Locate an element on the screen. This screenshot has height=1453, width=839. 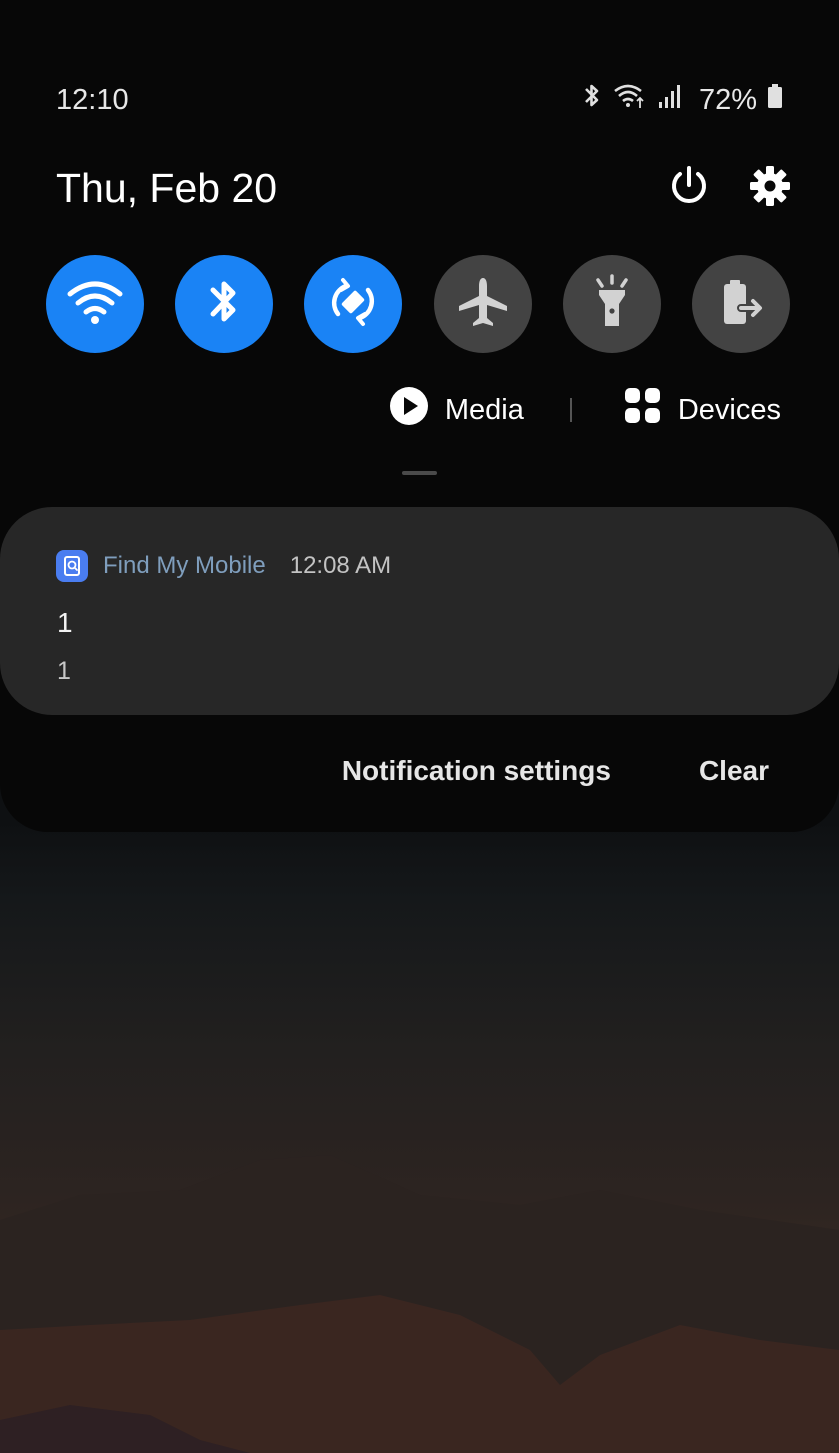
airplane-toggle is located at coordinates (482, 304).